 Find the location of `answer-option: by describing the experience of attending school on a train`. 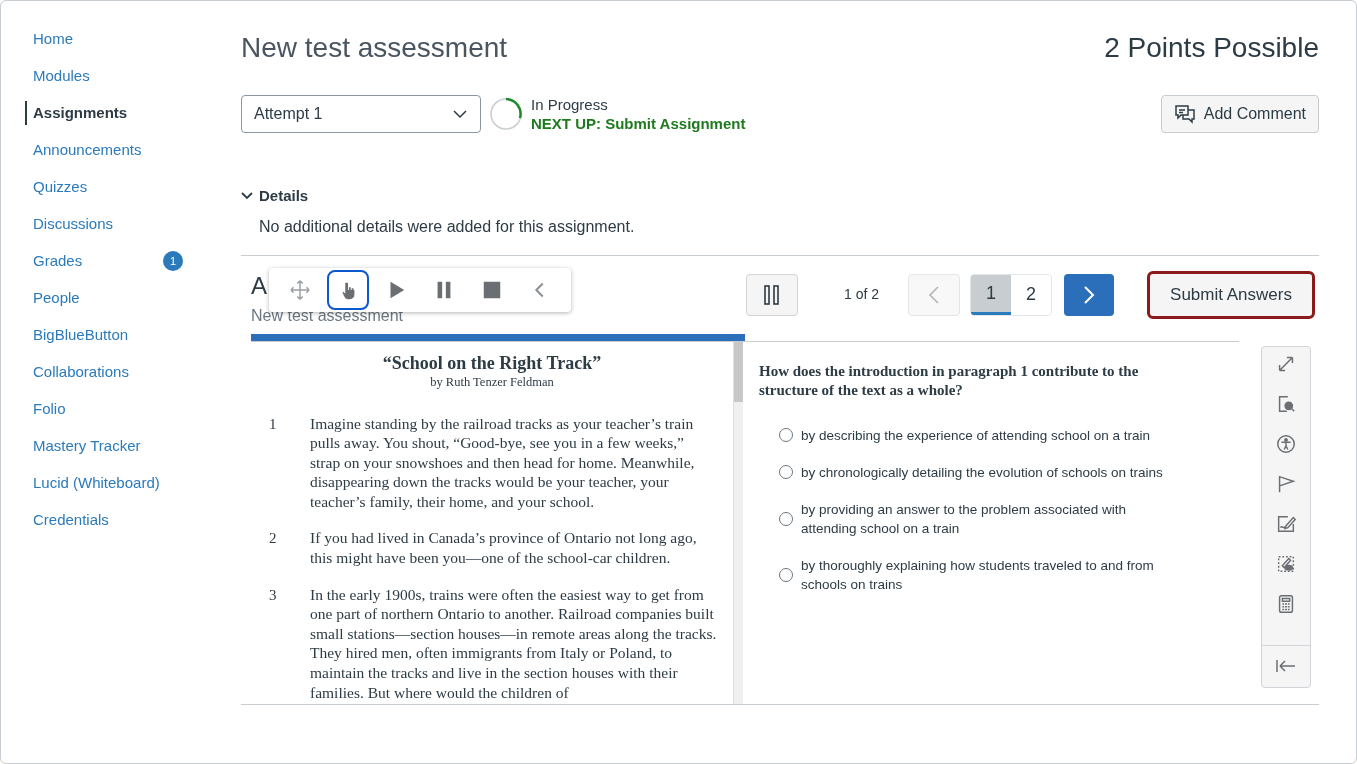

answer-option: by describing the experience of attending school on a train is located at coordinates (1016, 435).